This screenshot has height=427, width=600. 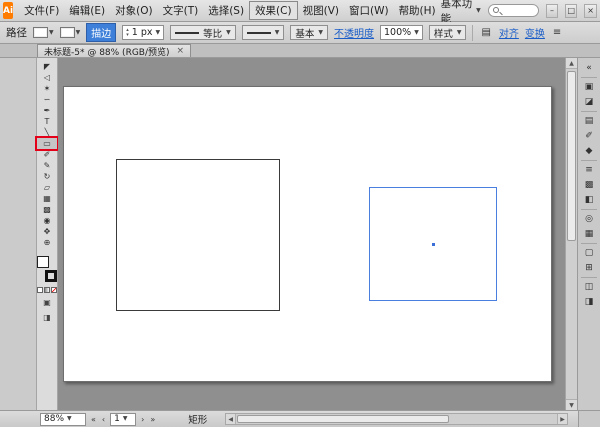 I want to click on artboard-number-field: 1 ▼, so click(x=123, y=419).